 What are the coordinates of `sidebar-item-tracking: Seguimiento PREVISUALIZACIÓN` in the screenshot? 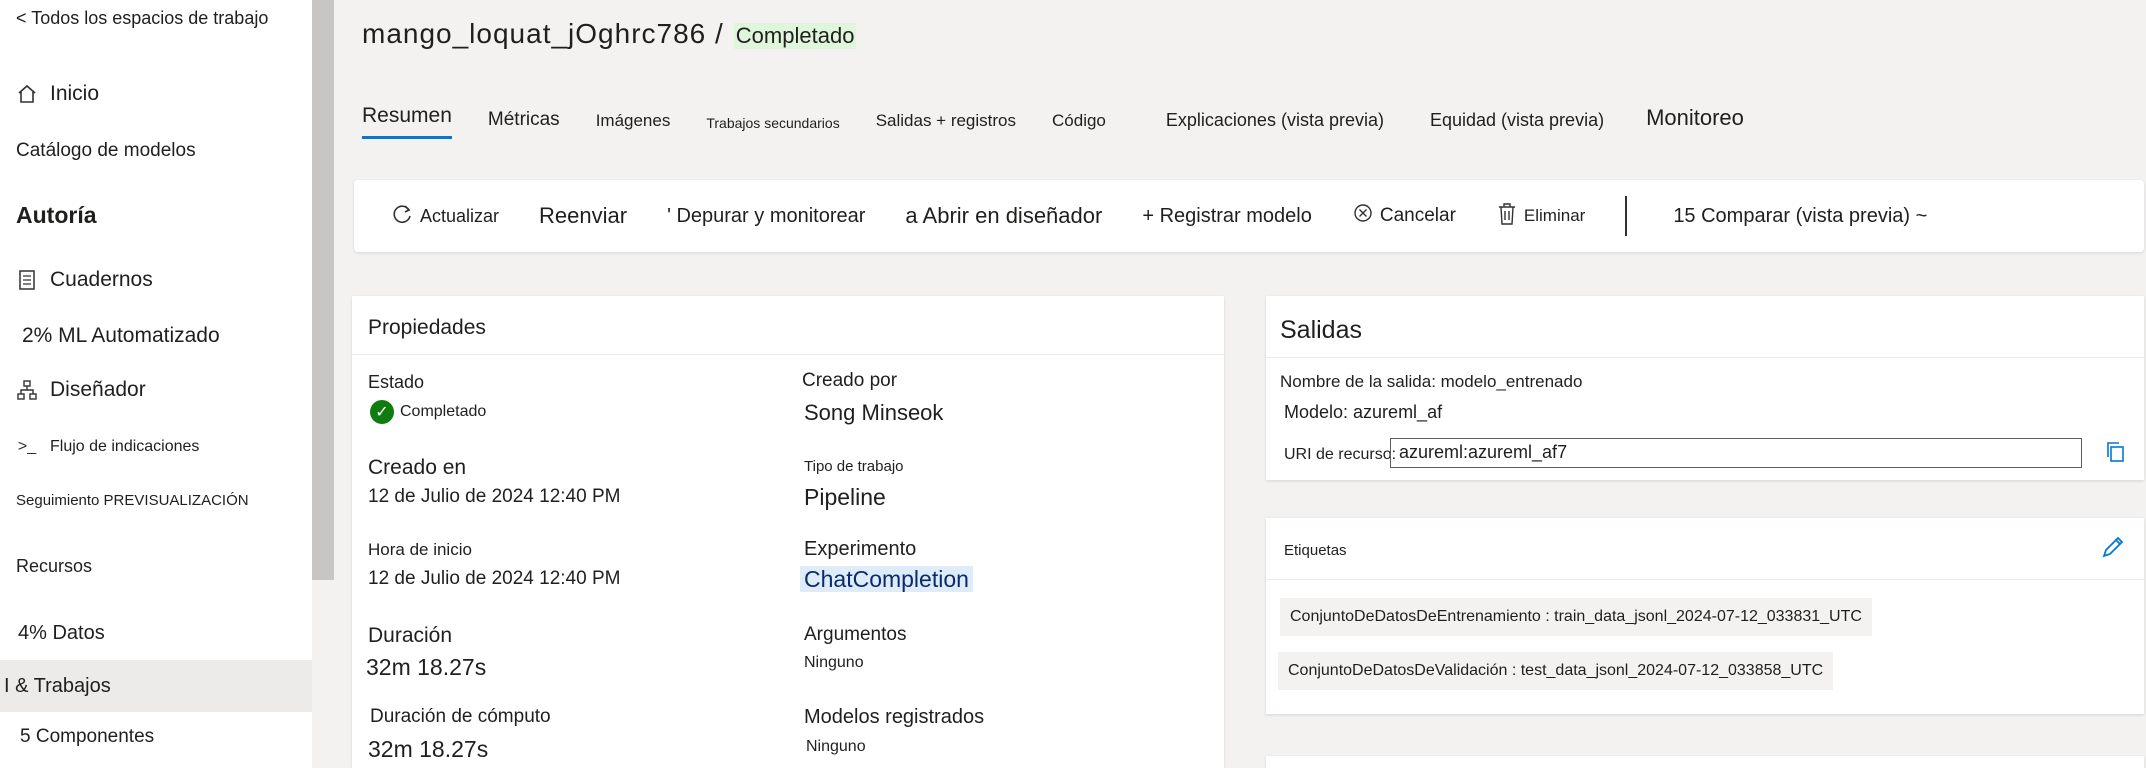 It's located at (132, 500).